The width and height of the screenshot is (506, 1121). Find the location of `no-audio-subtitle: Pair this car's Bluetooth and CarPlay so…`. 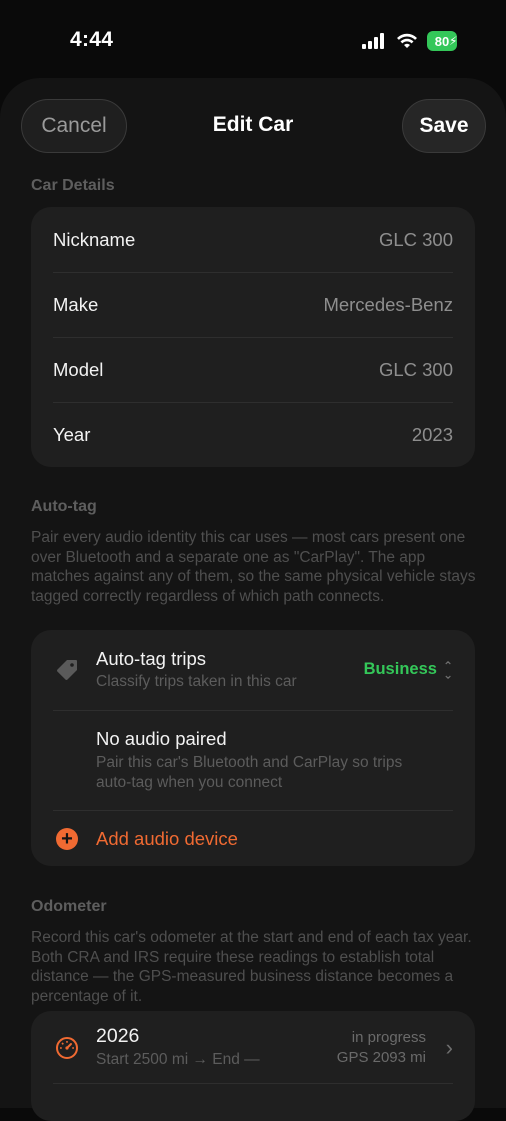

no-audio-subtitle: Pair this car's Bluetooth and CarPlay so… is located at coordinates (249, 772).